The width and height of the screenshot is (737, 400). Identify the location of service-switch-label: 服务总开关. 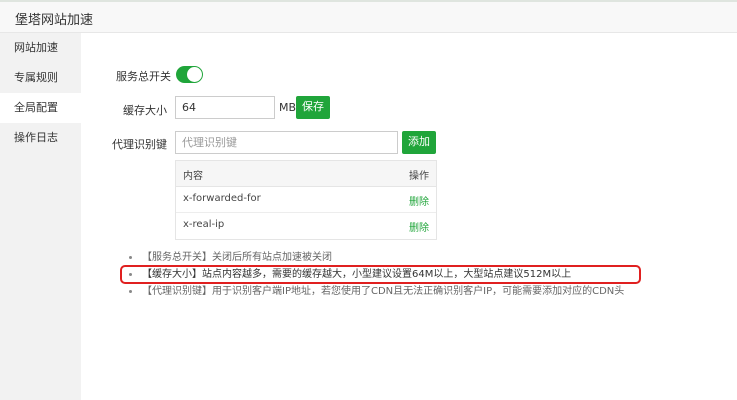
(143, 76).